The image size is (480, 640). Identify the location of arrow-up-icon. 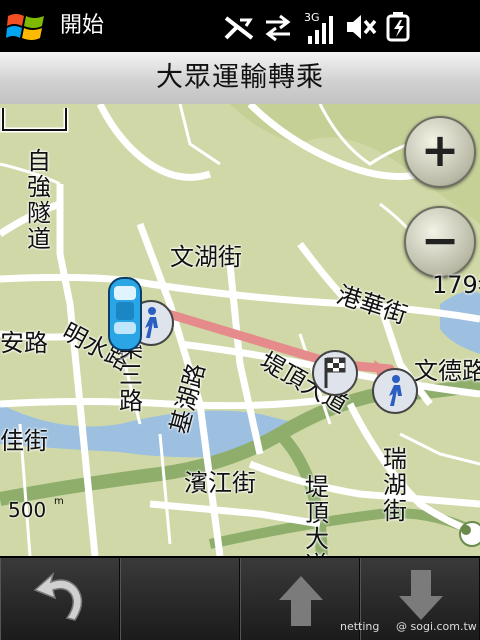
(301, 601).